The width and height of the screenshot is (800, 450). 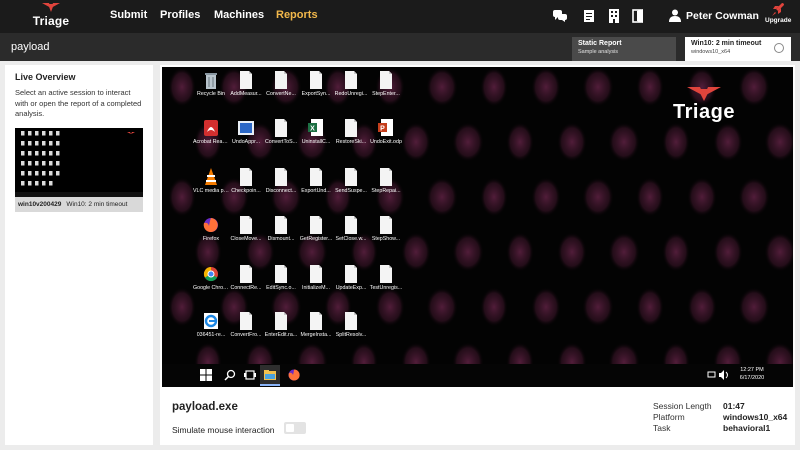 I want to click on building-icon, so click(x=614, y=16).